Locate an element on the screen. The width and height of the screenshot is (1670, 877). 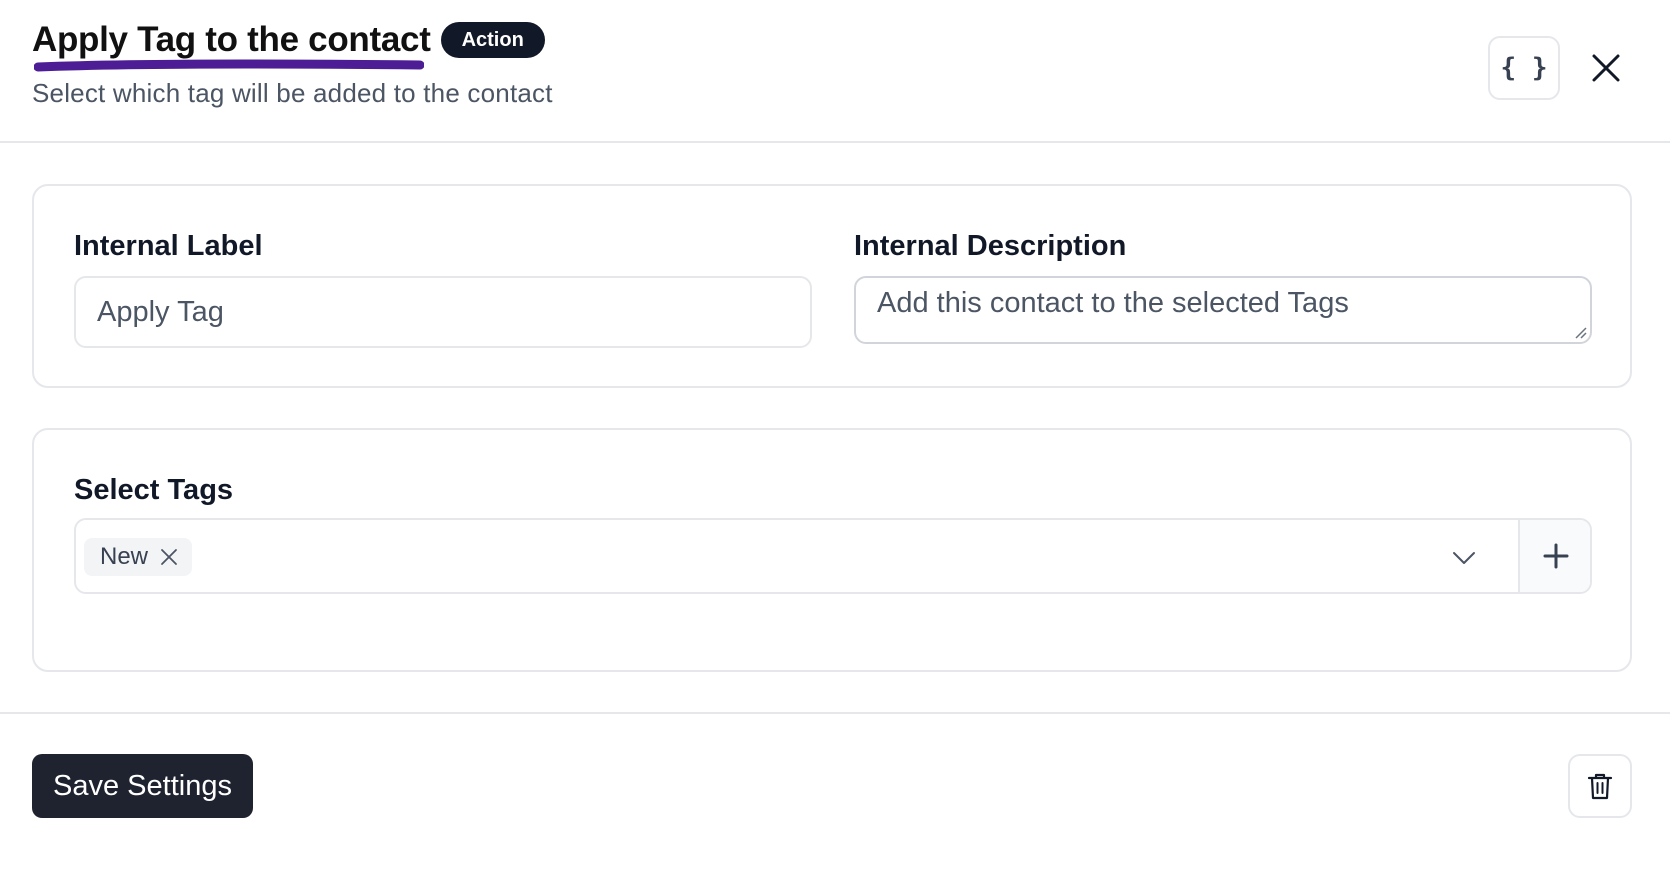
close-button is located at coordinates (1606, 68).